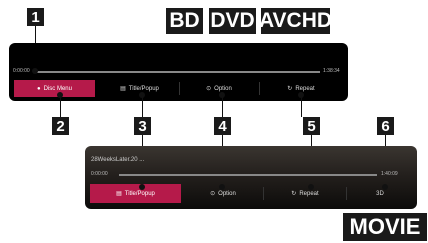 The height and width of the screenshot is (243, 428). What do you see at coordinates (385, 187) in the screenshot?
I see `callout-6-lower-dot` at bounding box center [385, 187].